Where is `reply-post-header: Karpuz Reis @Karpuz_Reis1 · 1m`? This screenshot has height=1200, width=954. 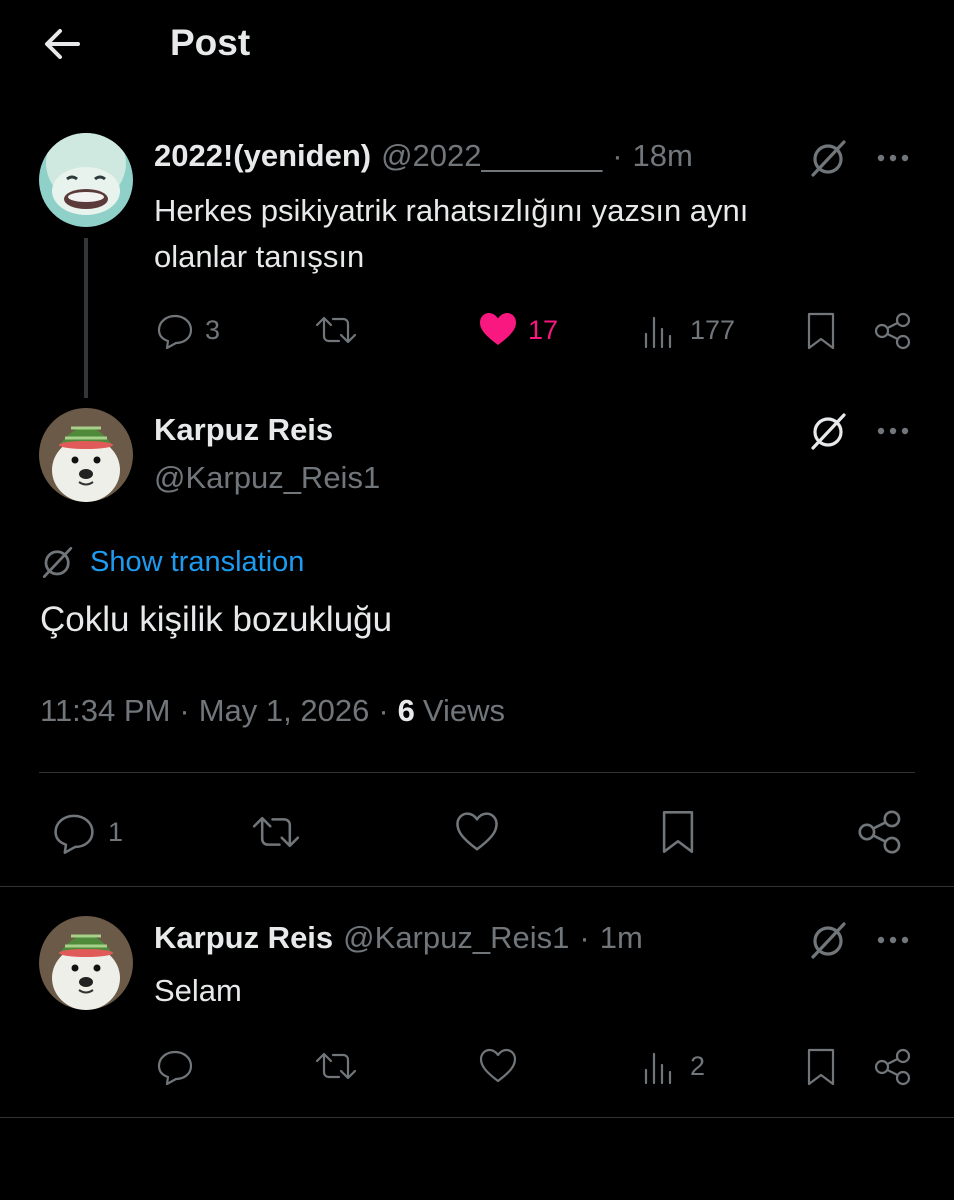
reply-post-header: Karpuz Reis @Karpuz_Reis1 · 1m is located at coordinates (398, 938).